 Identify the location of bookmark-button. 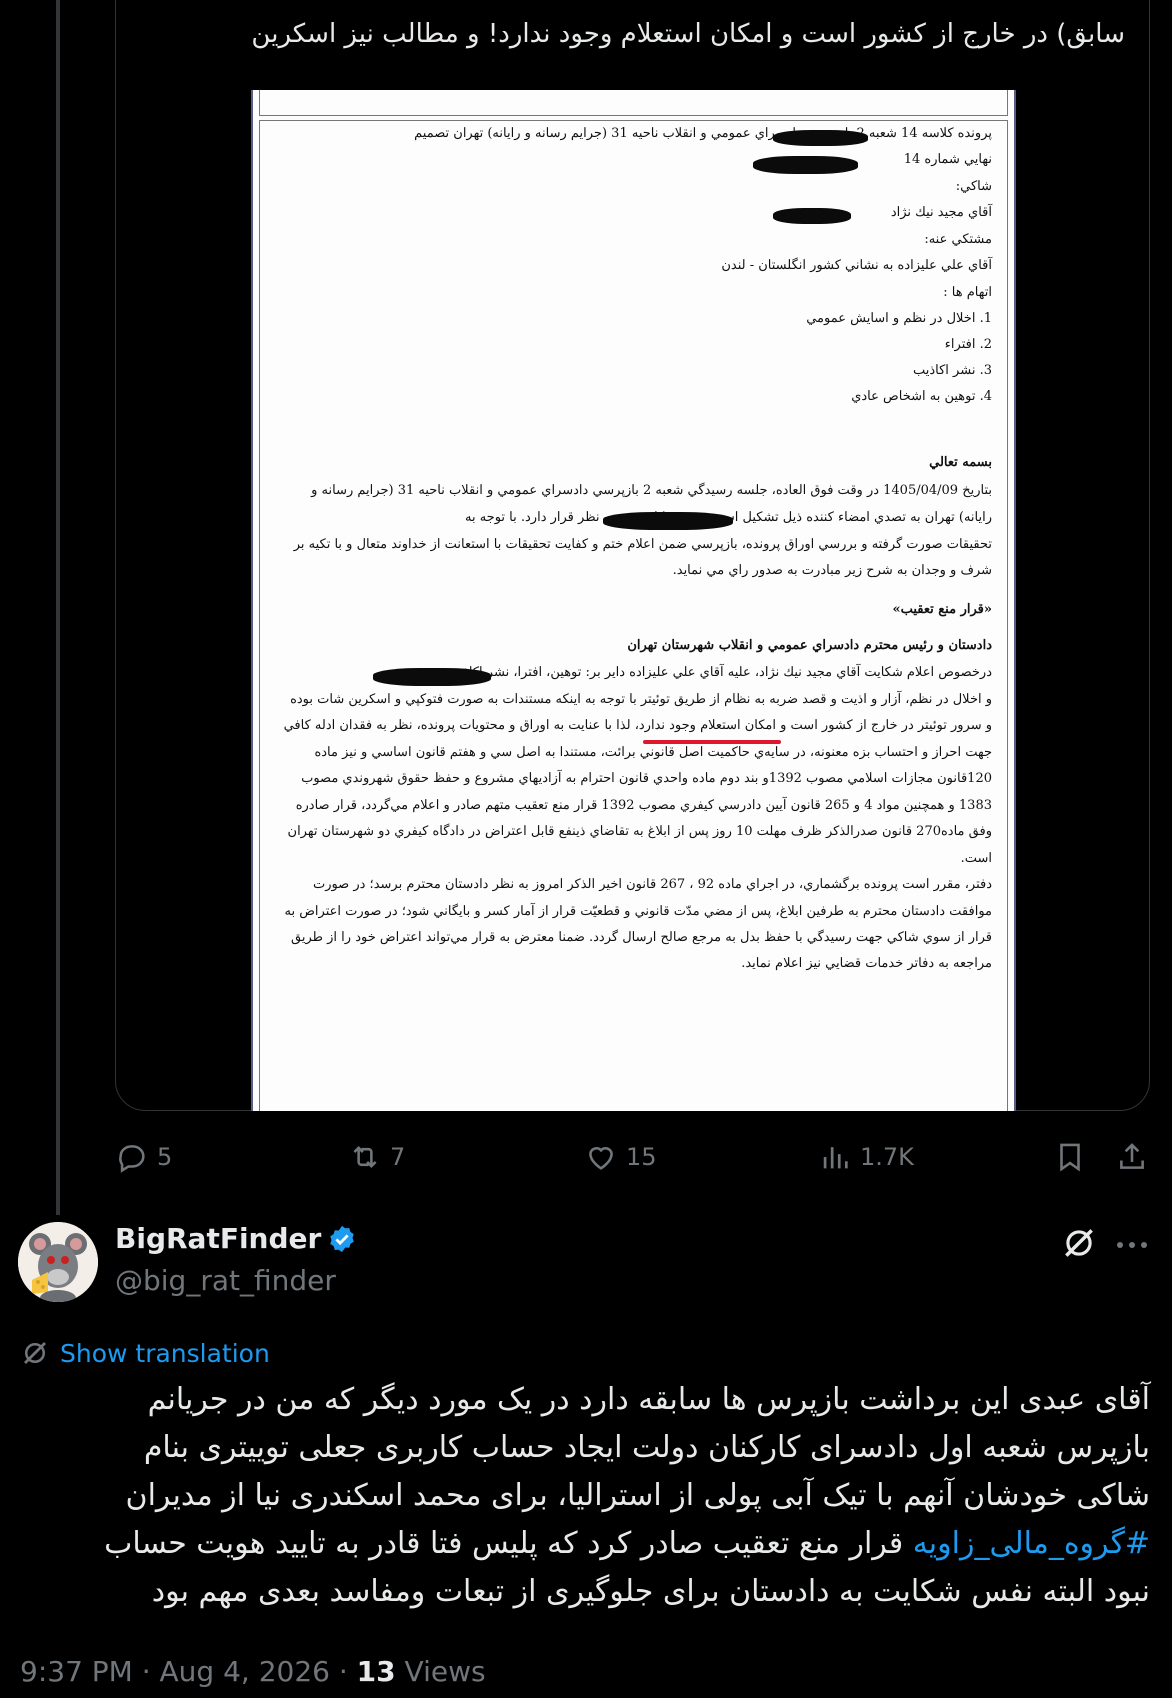
(1070, 1157).